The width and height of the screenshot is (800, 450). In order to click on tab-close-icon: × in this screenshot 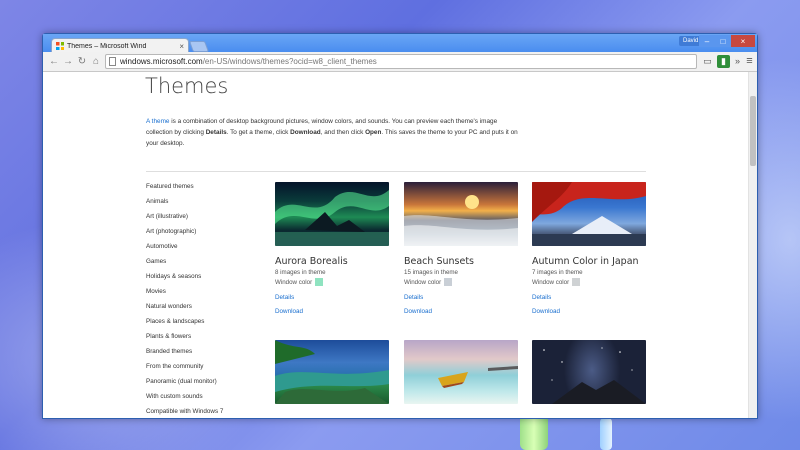, I will do `click(181, 46)`.